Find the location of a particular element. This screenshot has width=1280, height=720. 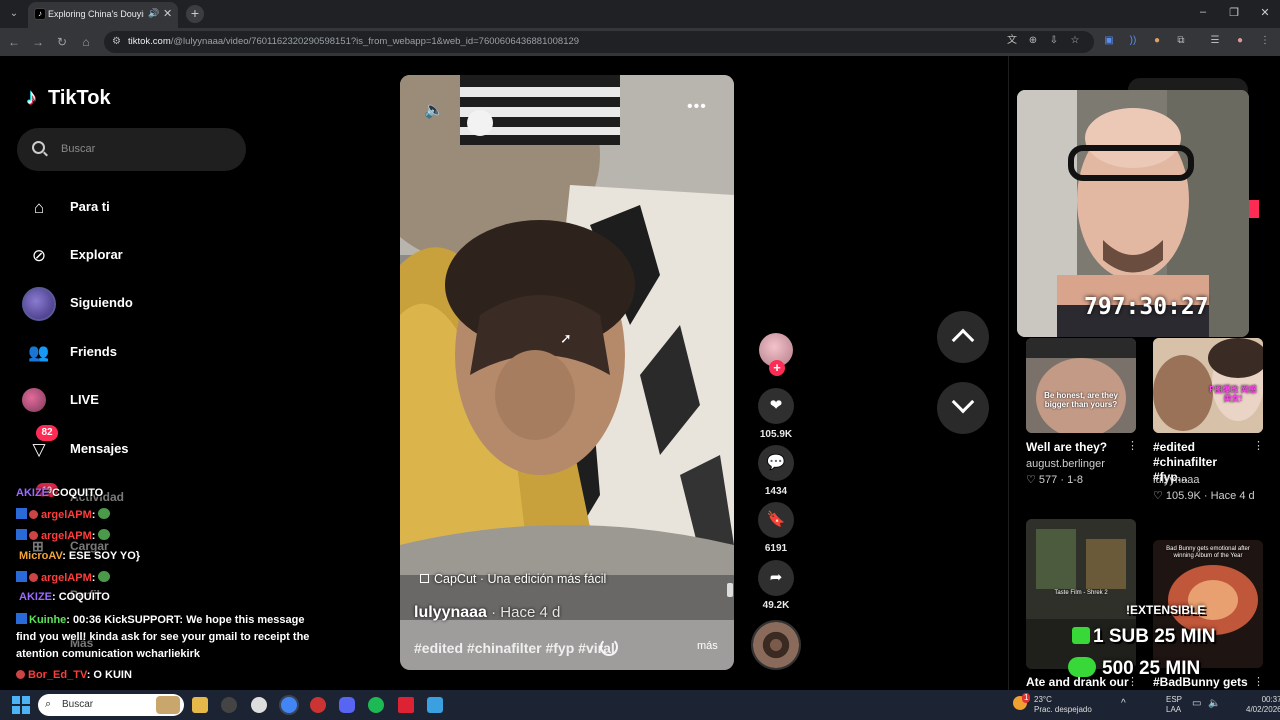

weather-widget: 23°C Prac. despejado is located at coordinates (1063, 705).